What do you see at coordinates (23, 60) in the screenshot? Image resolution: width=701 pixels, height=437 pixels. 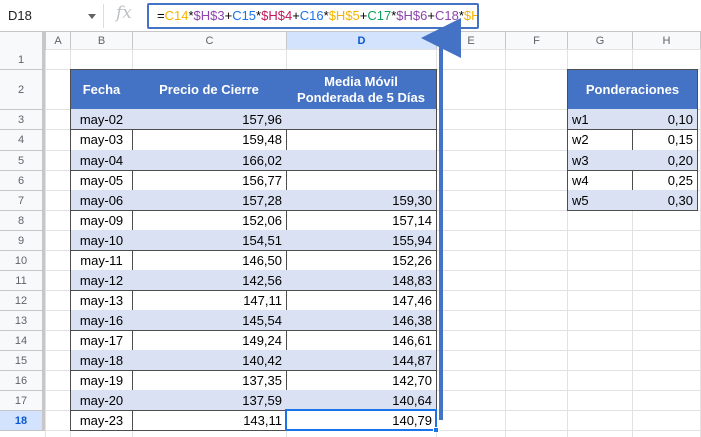 I see `row-header: 1` at bounding box center [23, 60].